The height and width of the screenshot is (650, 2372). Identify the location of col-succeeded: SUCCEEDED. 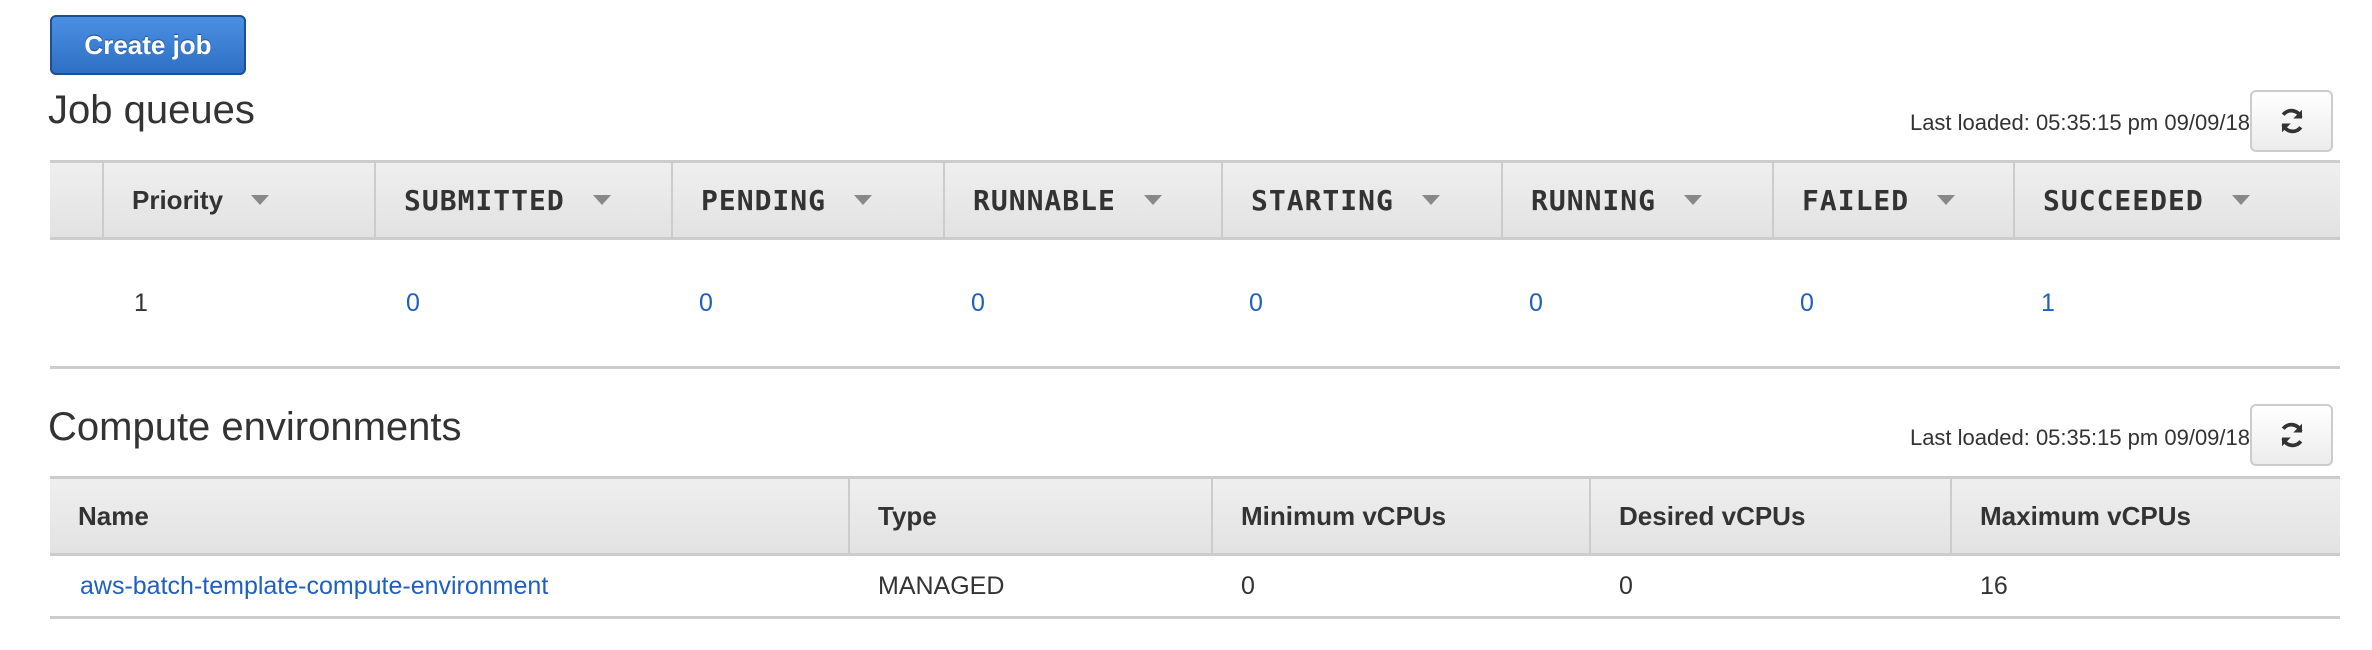
(2176, 200).